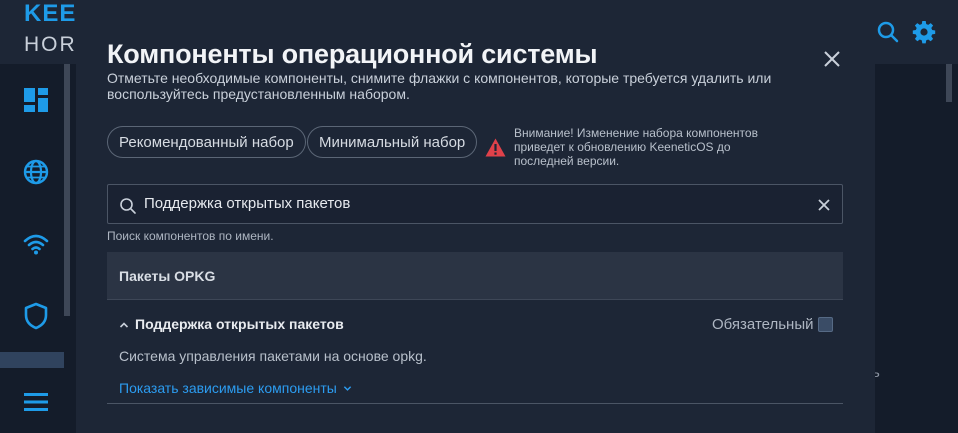 This screenshot has height=433, width=958. I want to click on globe-icon, so click(36, 172).